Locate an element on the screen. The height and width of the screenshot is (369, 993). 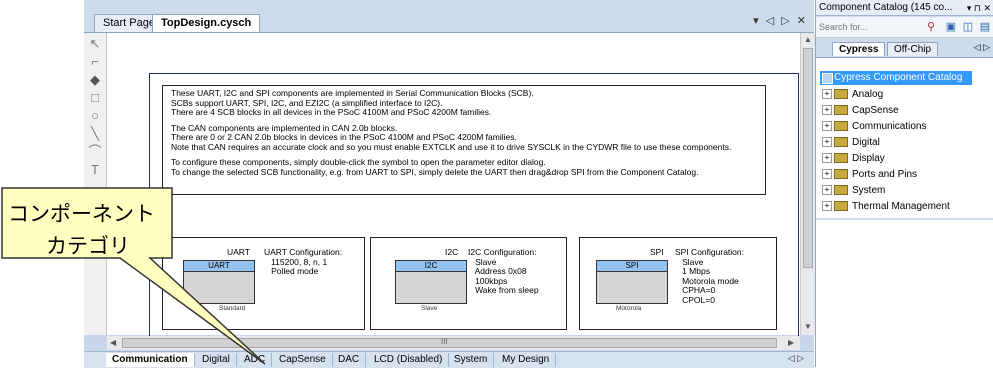
tree-item-label: Display is located at coordinates (868, 158).